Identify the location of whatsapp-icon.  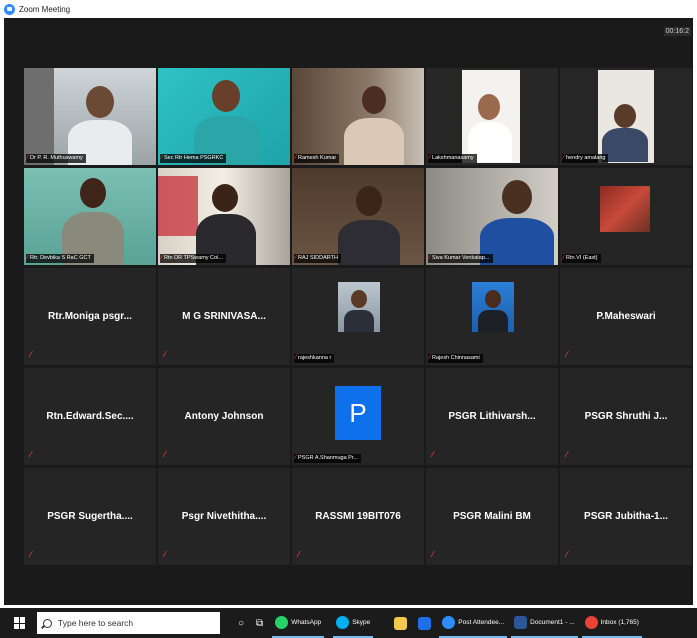
(282, 622).